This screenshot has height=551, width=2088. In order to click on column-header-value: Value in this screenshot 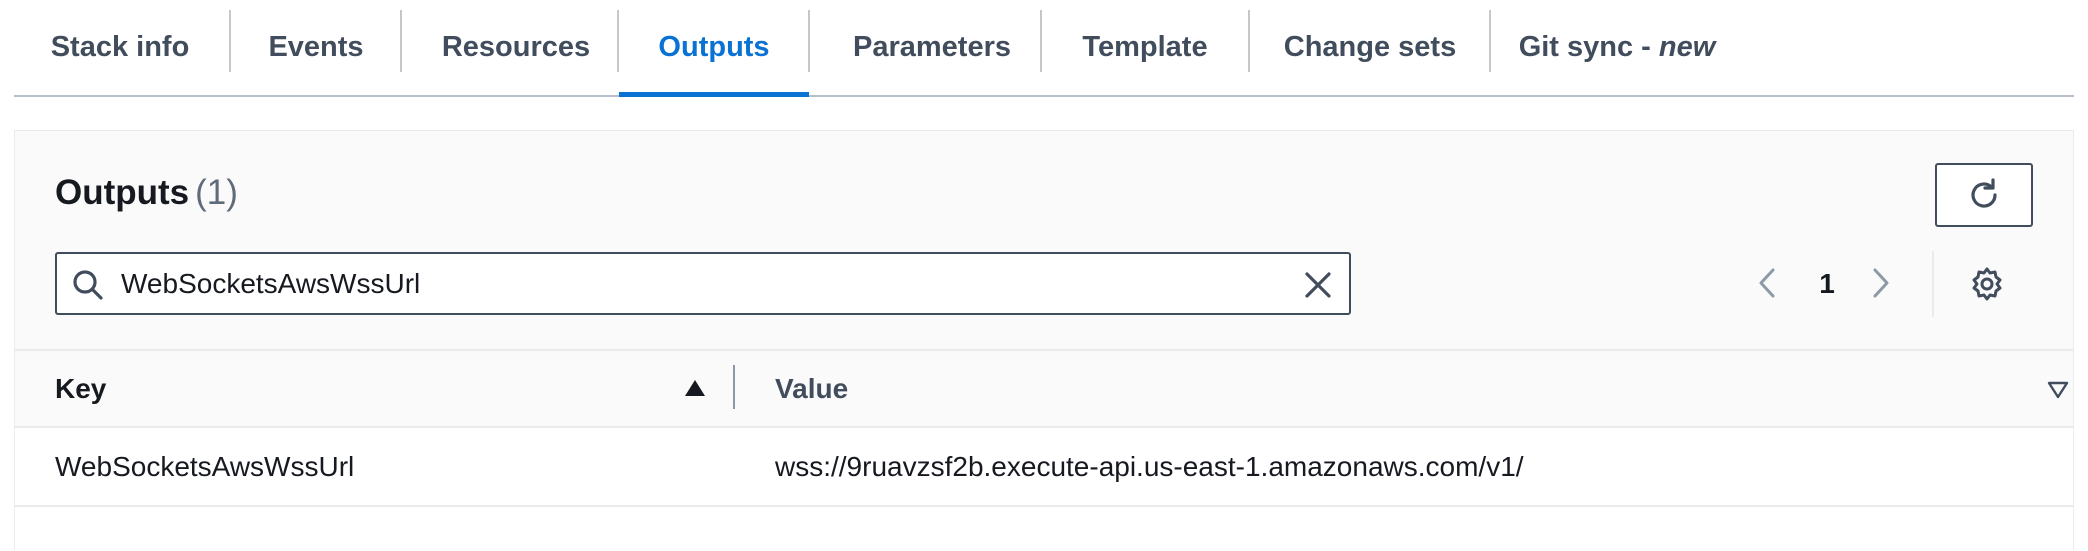, I will do `click(811, 388)`.